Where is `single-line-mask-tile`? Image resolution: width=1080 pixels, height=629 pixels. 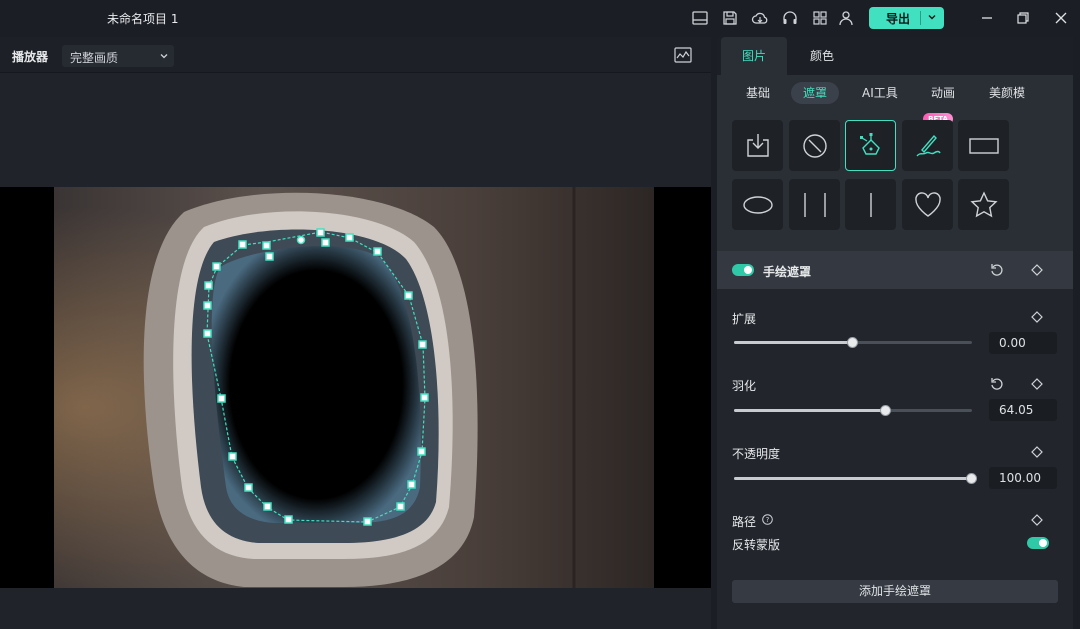
single-line-mask-tile is located at coordinates (870, 204).